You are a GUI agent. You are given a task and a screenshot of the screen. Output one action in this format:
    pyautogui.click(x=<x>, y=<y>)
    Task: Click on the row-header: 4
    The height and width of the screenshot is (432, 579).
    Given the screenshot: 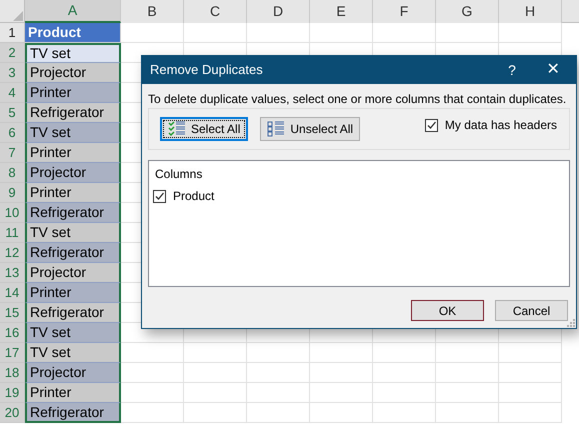 What is the action you would take?
    pyautogui.click(x=12, y=93)
    